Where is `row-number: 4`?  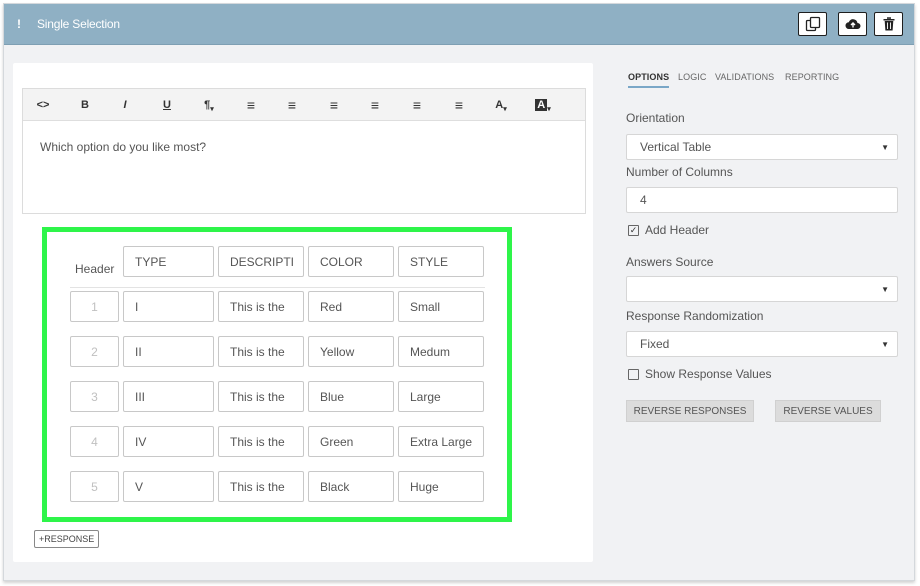
row-number: 4 is located at coordinates (94, 441).